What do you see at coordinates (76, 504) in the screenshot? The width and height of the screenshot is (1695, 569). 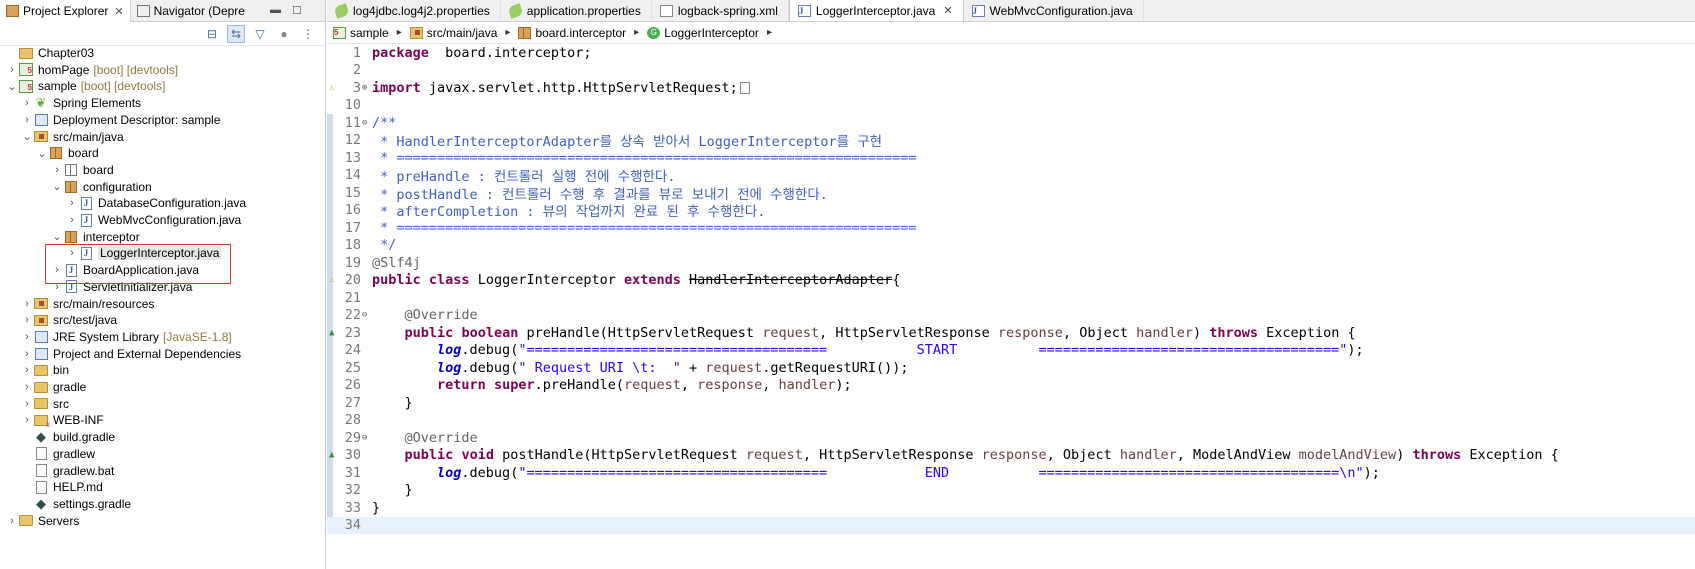 I see `tree-item: ◆ settings.gradle` at bounding box center [76, 504].